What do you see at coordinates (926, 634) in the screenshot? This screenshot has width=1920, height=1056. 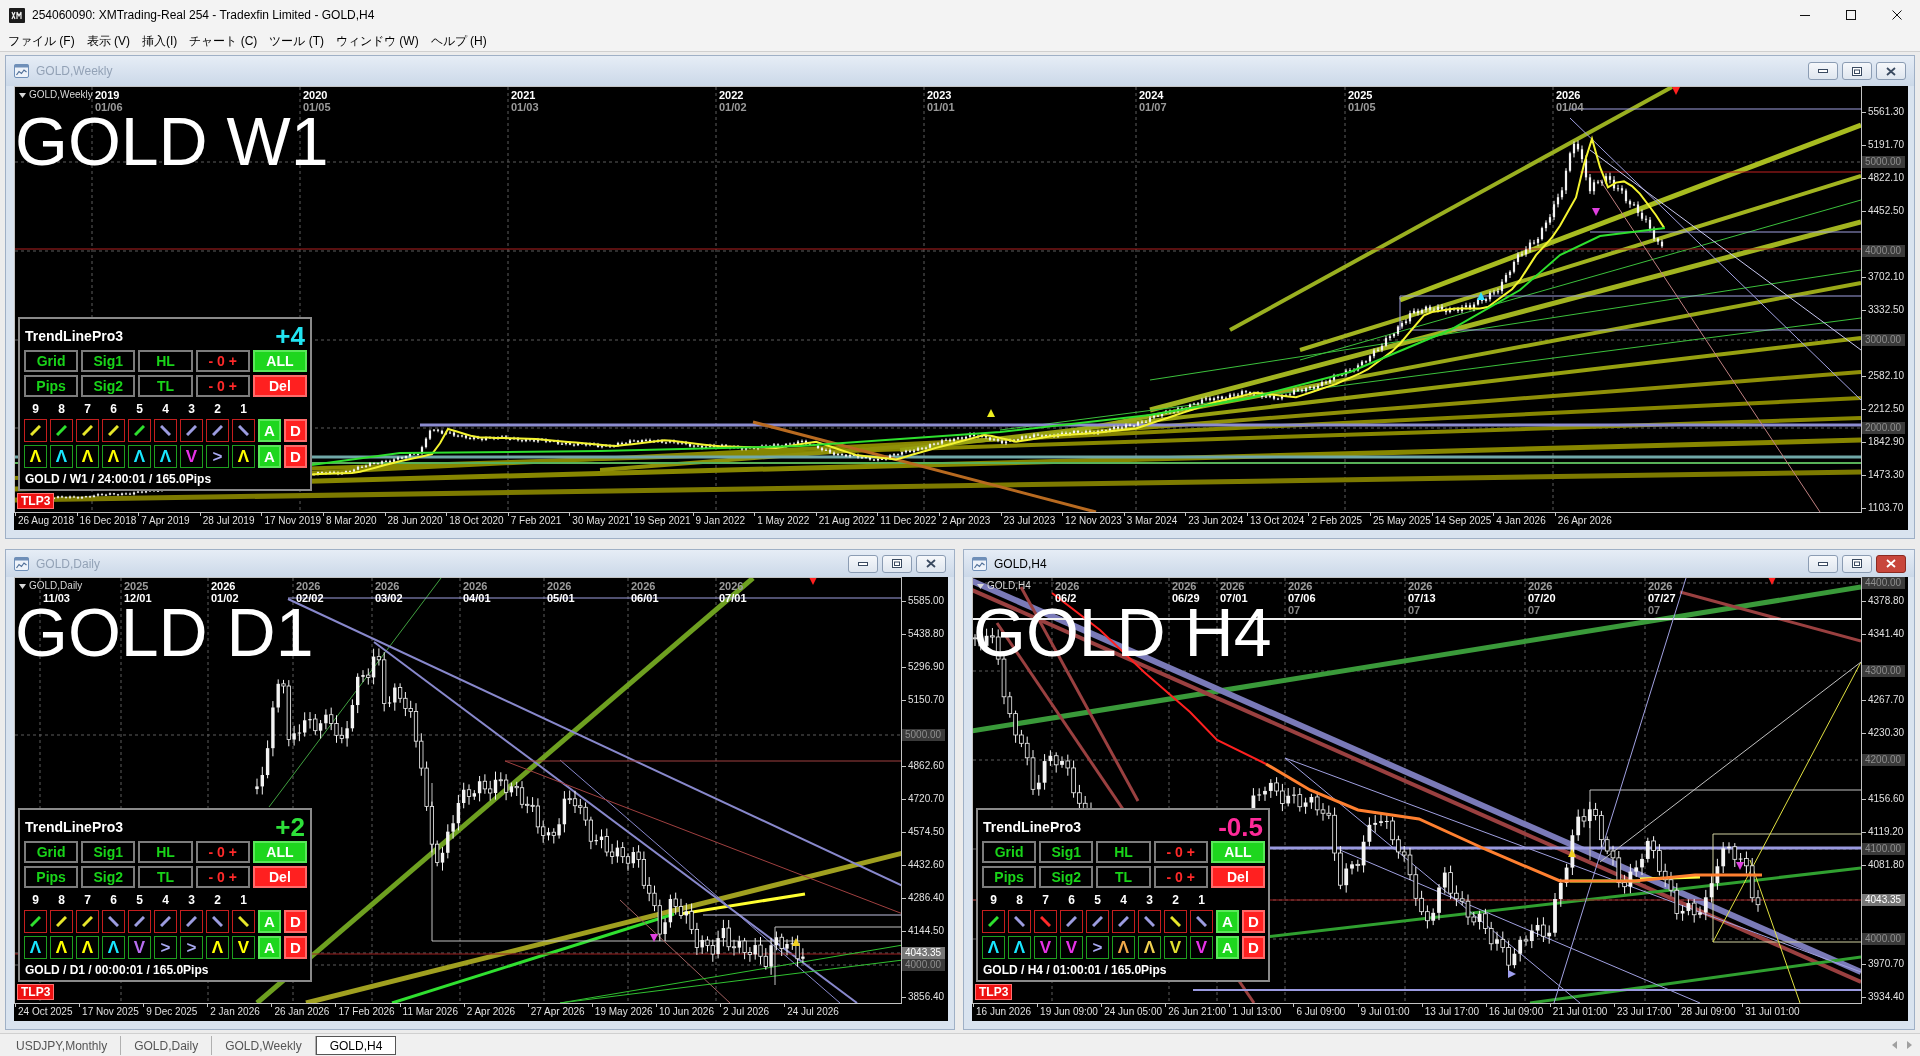 I see `price-label: 5438.80` at bounding box center [926, 634].